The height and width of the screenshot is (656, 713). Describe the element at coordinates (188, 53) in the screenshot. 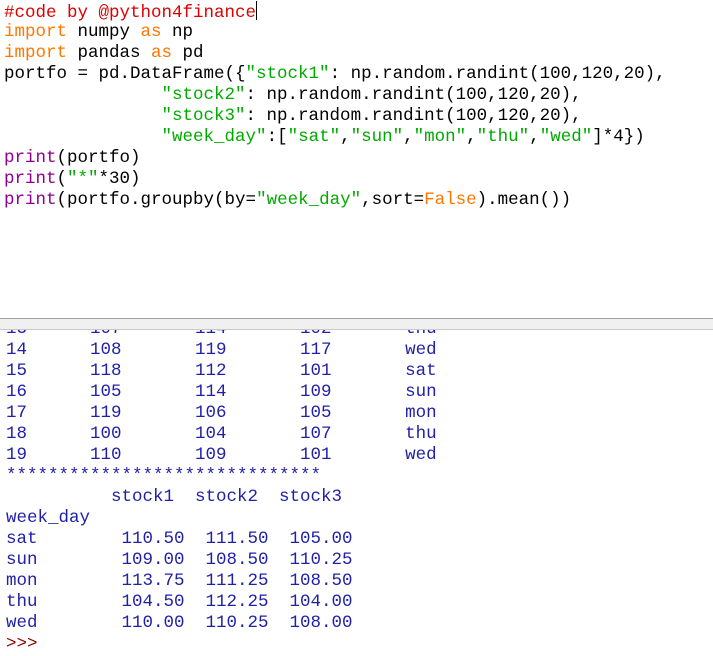

I see `code-token: pd` at that location.